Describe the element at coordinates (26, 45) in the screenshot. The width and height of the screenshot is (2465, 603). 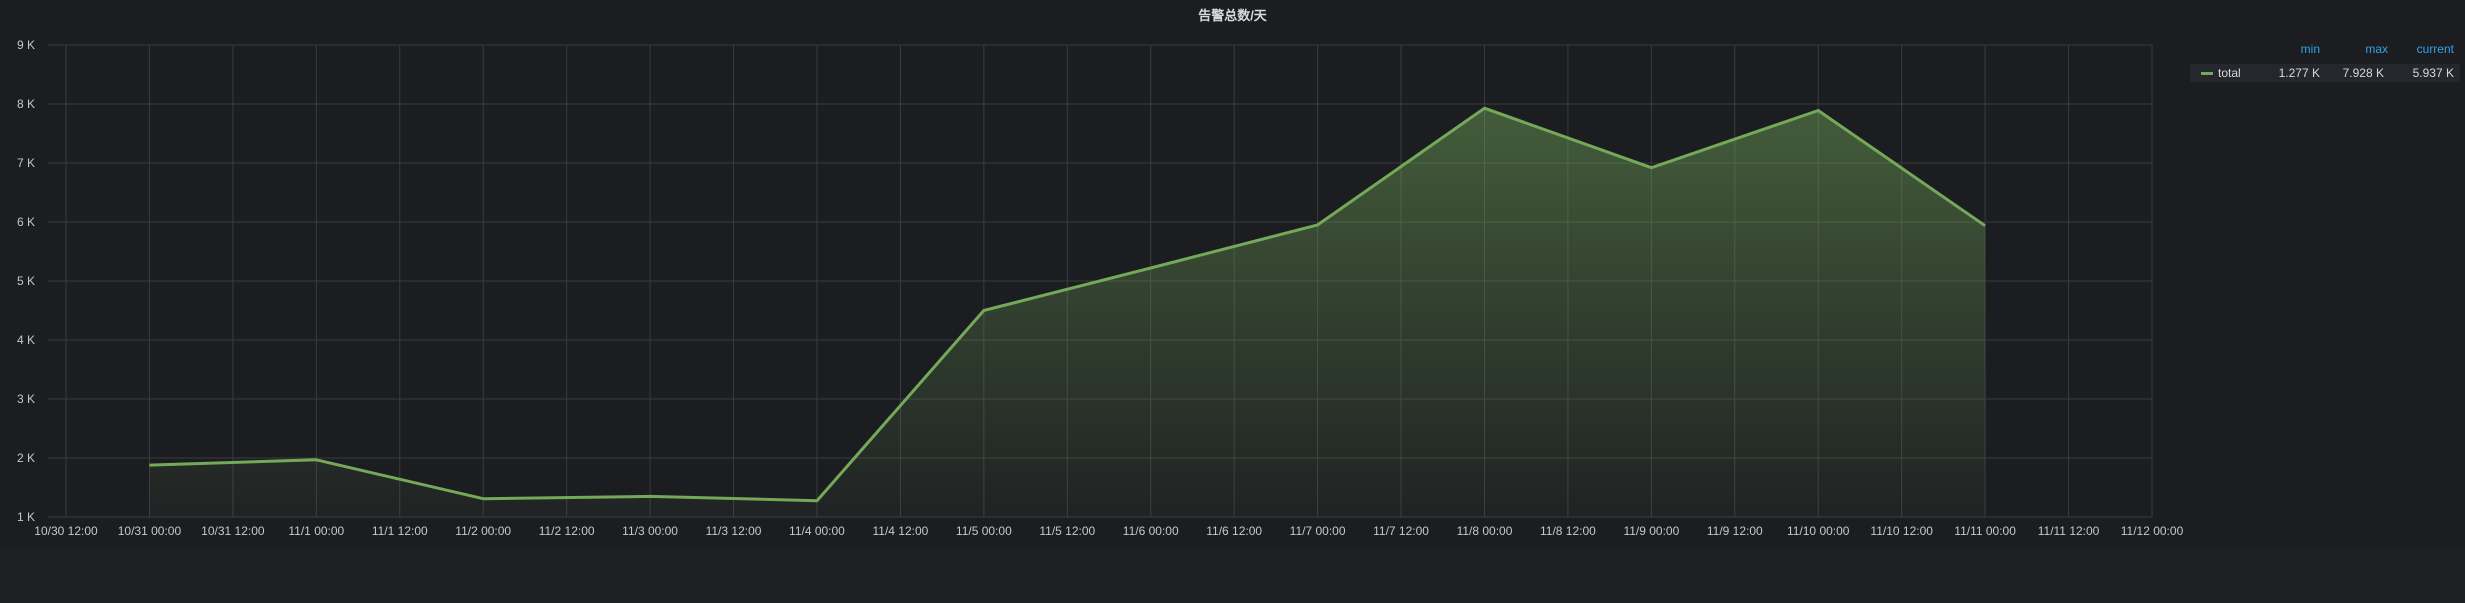
I see `y-tick-label: 9 K` at that location.